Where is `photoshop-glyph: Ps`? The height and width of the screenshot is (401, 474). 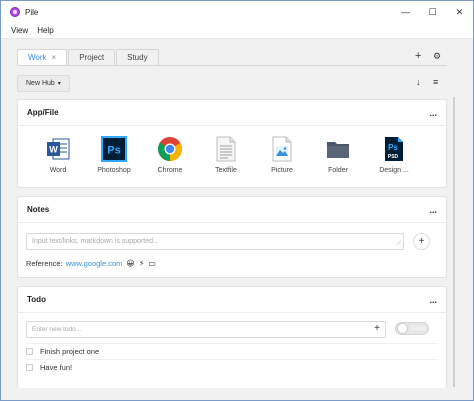
photoshop-glyph: Ps is located at coordinates (113, 151).